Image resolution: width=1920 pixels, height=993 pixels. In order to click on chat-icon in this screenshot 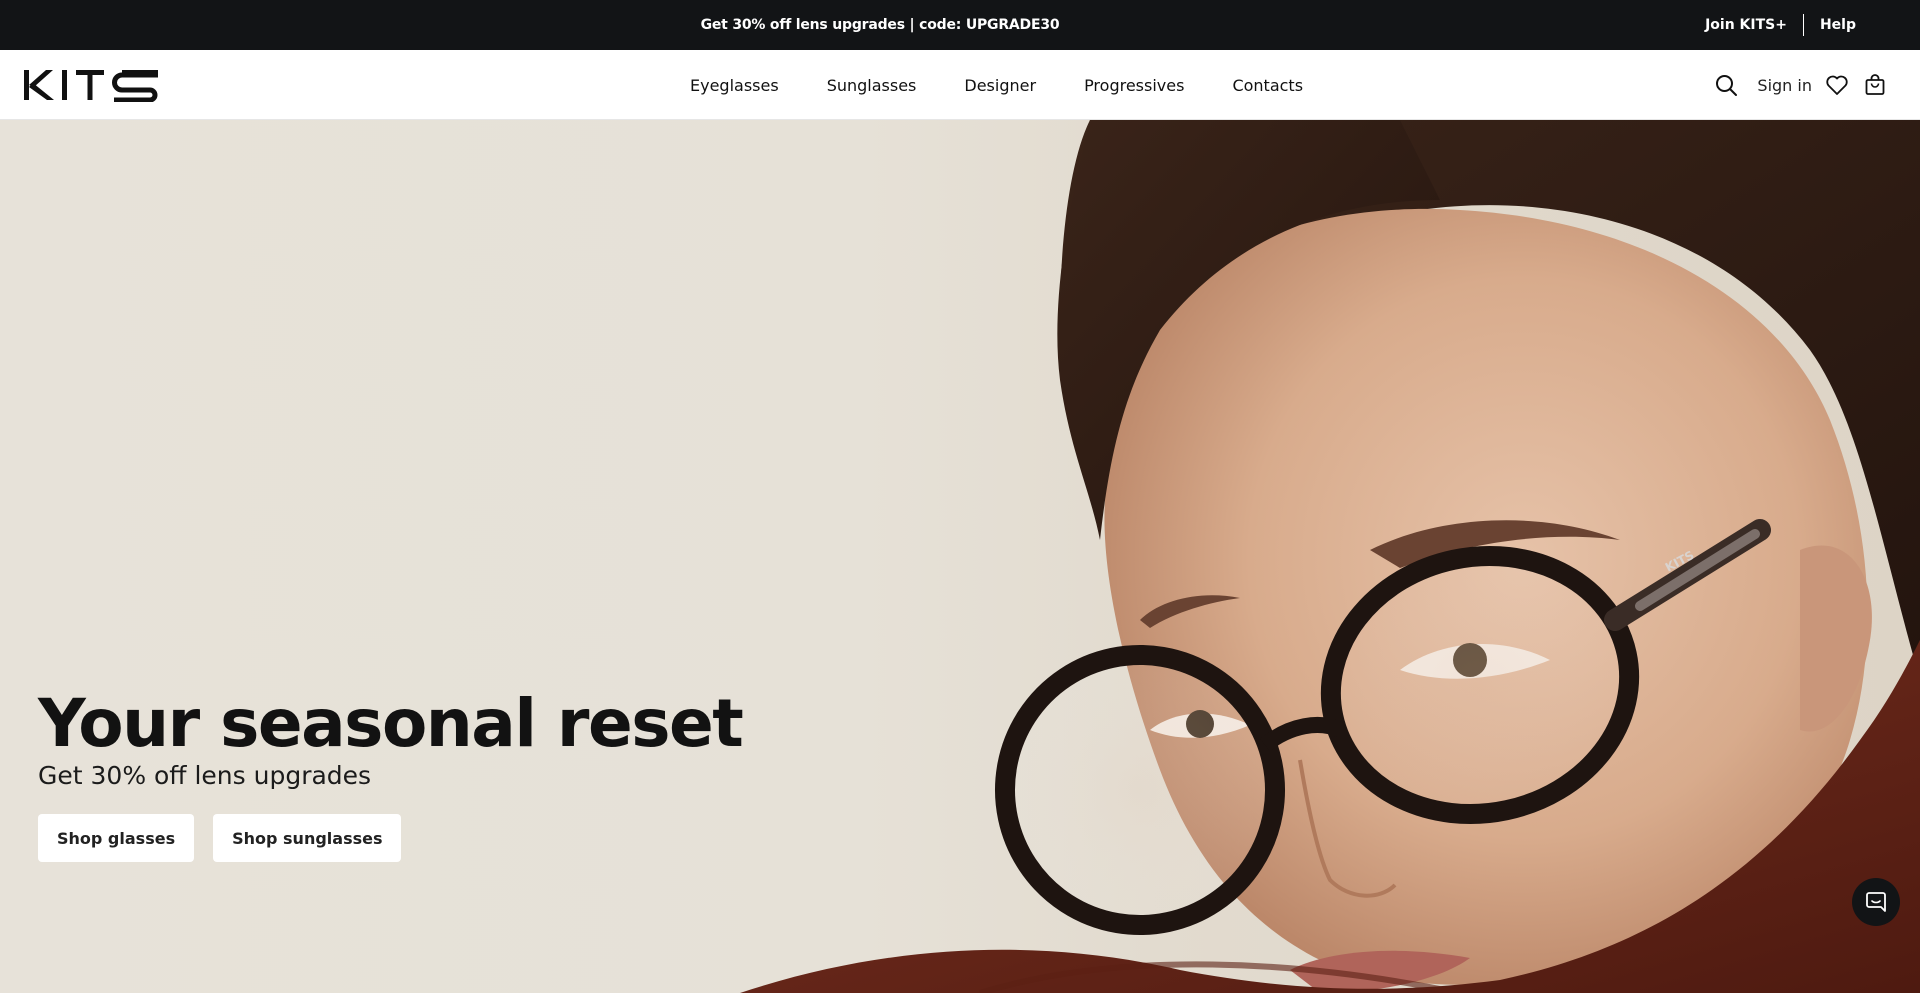, I will do `click(1876, 902)`.